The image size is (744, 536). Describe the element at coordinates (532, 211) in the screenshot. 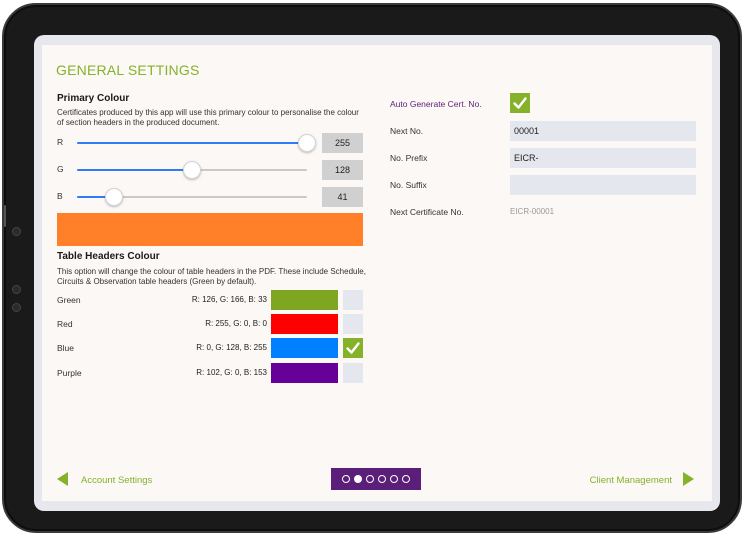

I see `next-cert-value: EICR-00001` at that location.